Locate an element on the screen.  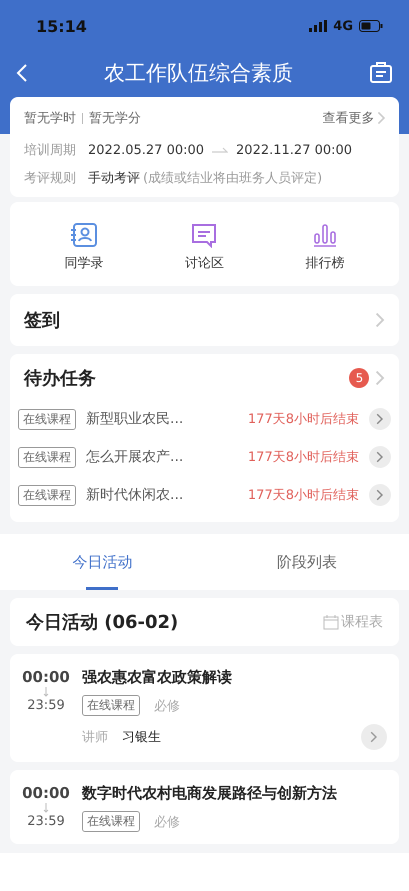
rule-value: 手动考评 is located at coordinates (114, 178).